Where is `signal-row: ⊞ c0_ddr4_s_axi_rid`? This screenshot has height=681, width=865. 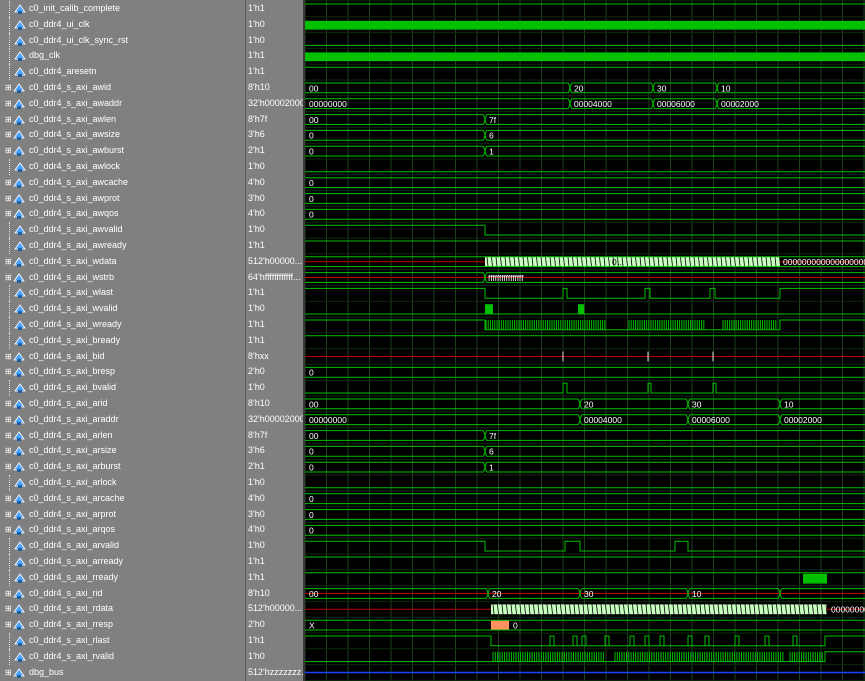 signal-row: ⊞ c0_ddr4_s_axi_rid is located at coordinates (122, 594).